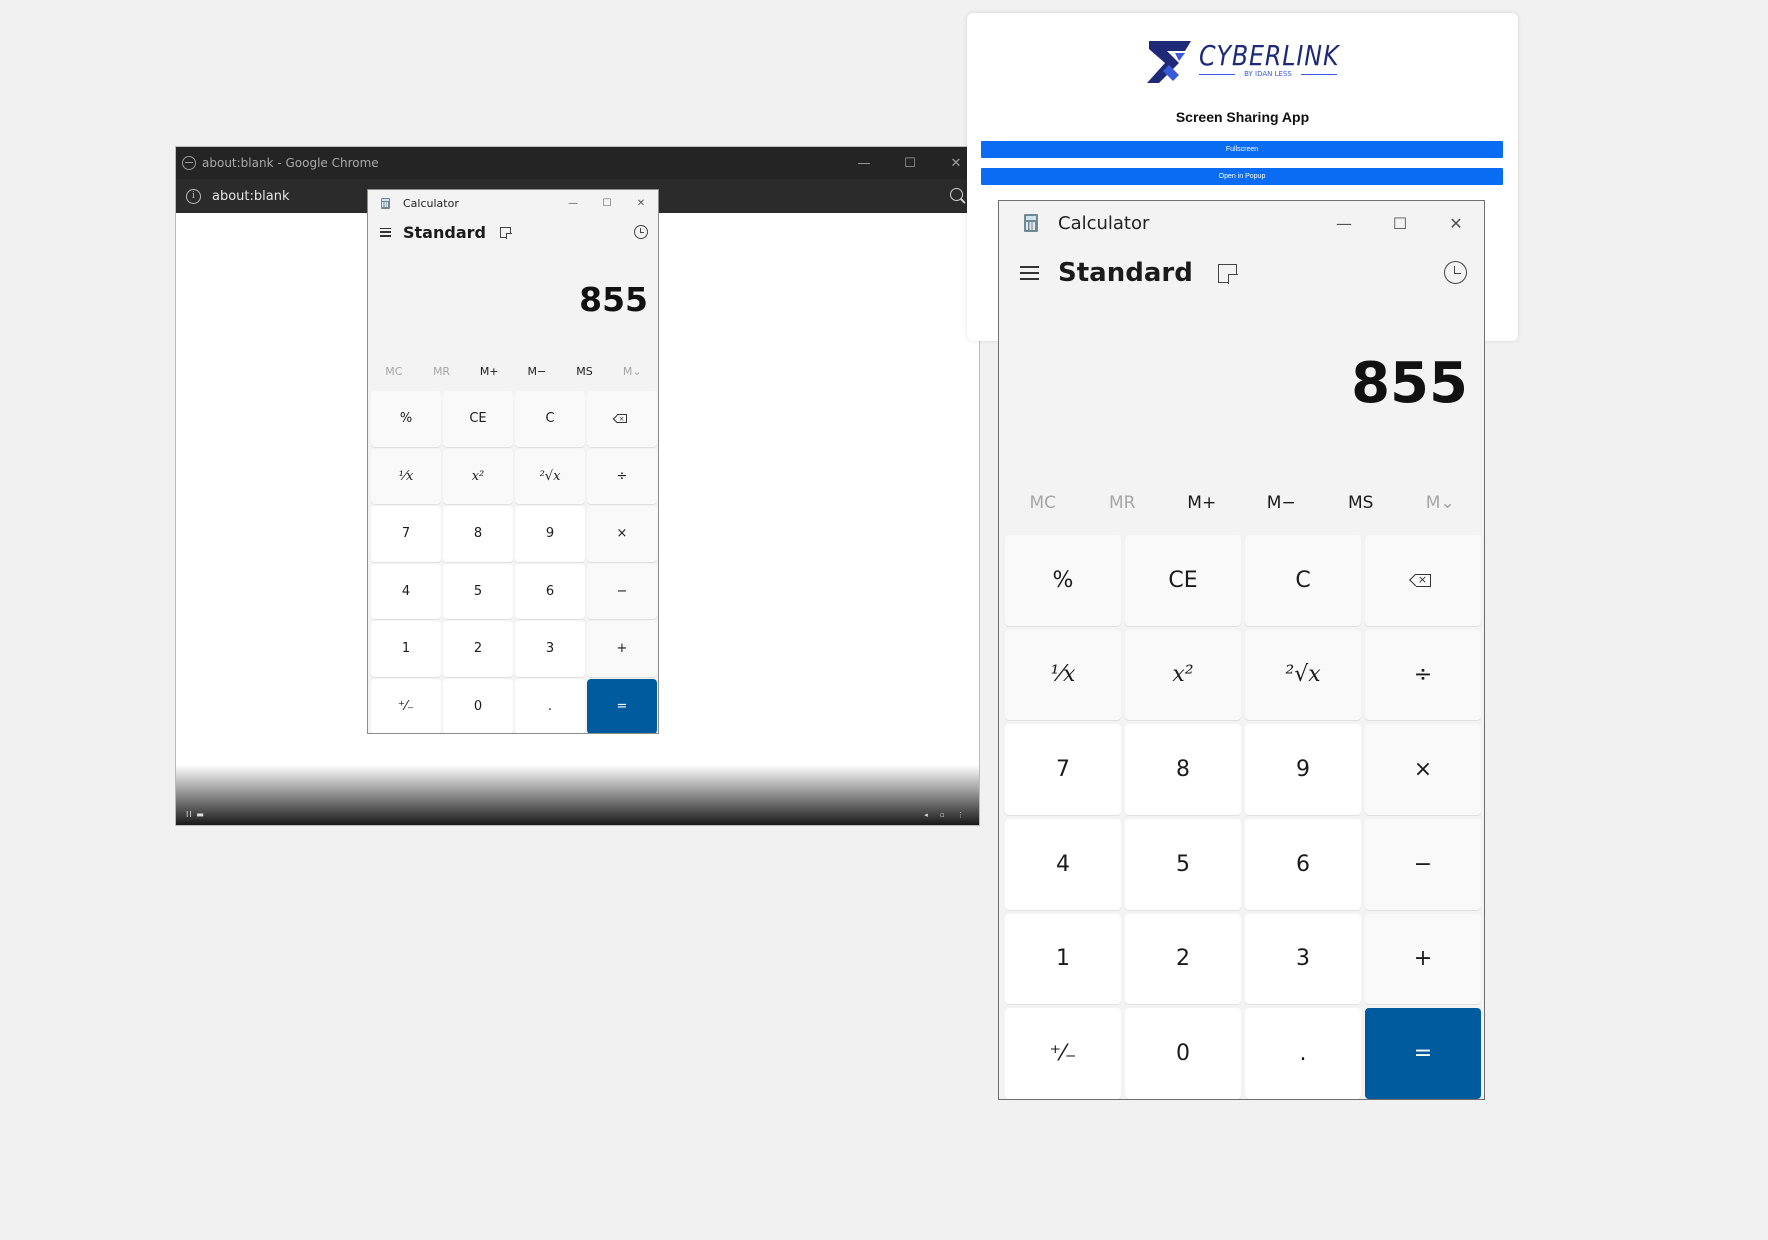  Describe the element at coordinates (1242, 149) in the screenshot. I see `fullscreen-button: Fullscreen` at that location.